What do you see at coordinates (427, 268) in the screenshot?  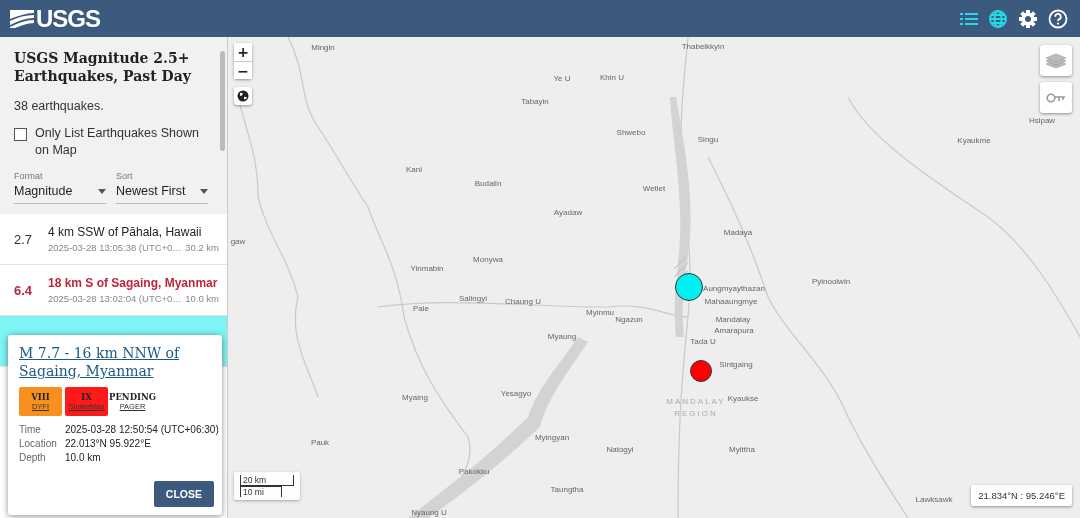 I see `place-label: Yinmabin` at bounding box center [427, 268].